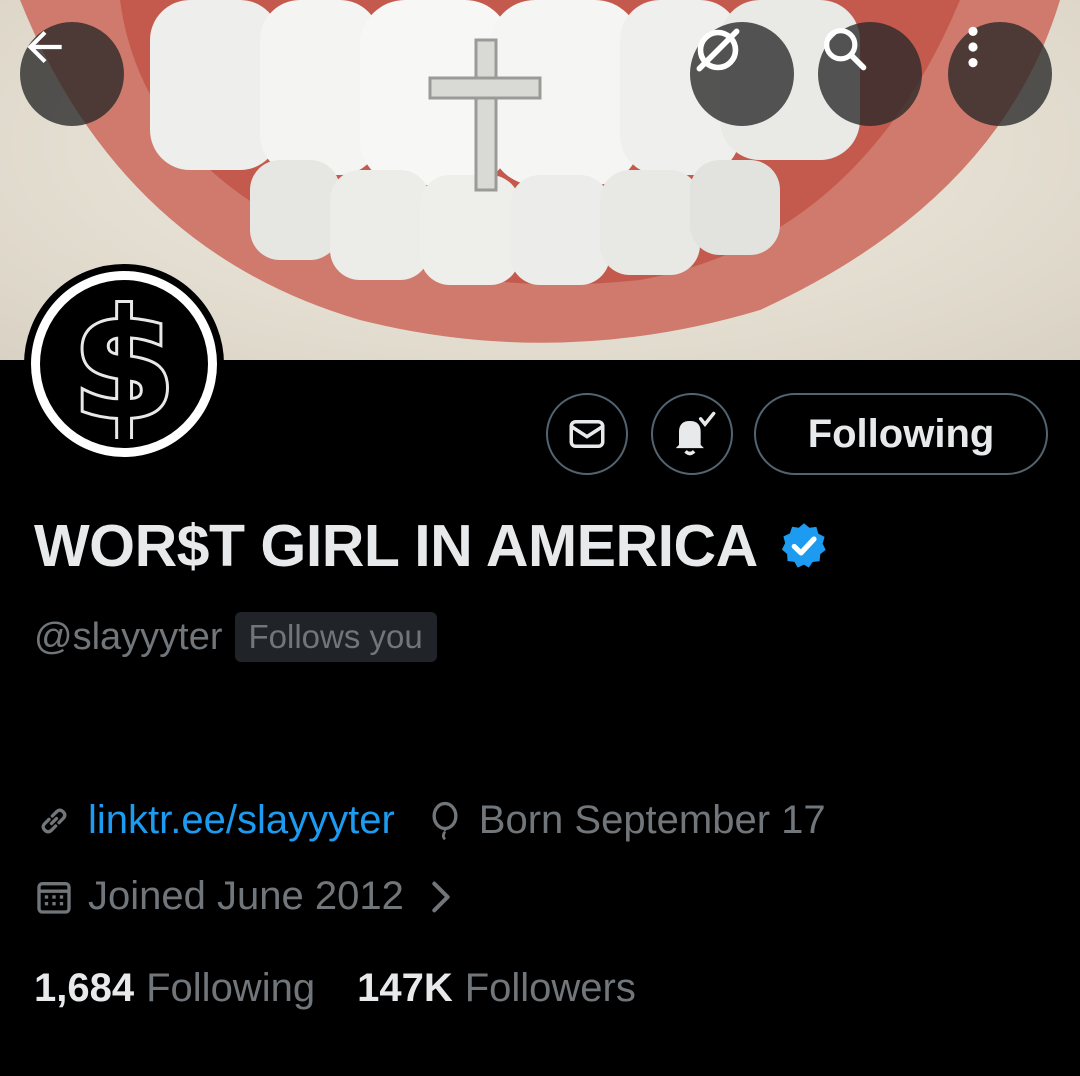 This screenshot has width=1080, height=1076. Describe the element at coordinates (44, 47) in the screenshot. I see `arrow-left-icon` at that location.